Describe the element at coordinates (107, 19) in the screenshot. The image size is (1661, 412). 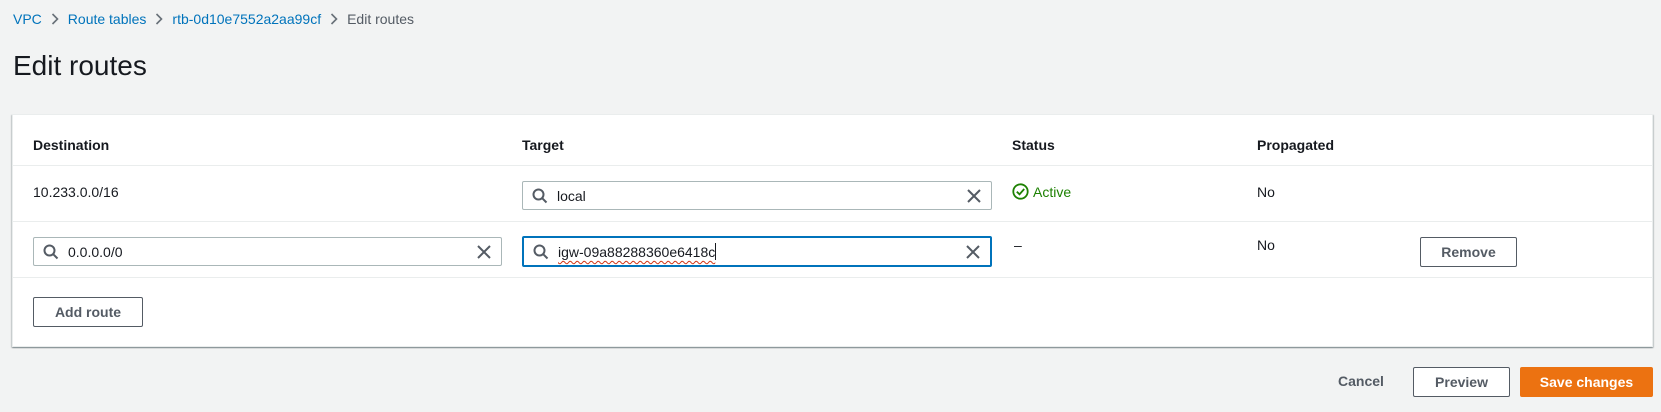
I see `breadcrumb-route-tables: Route tables` at that location.